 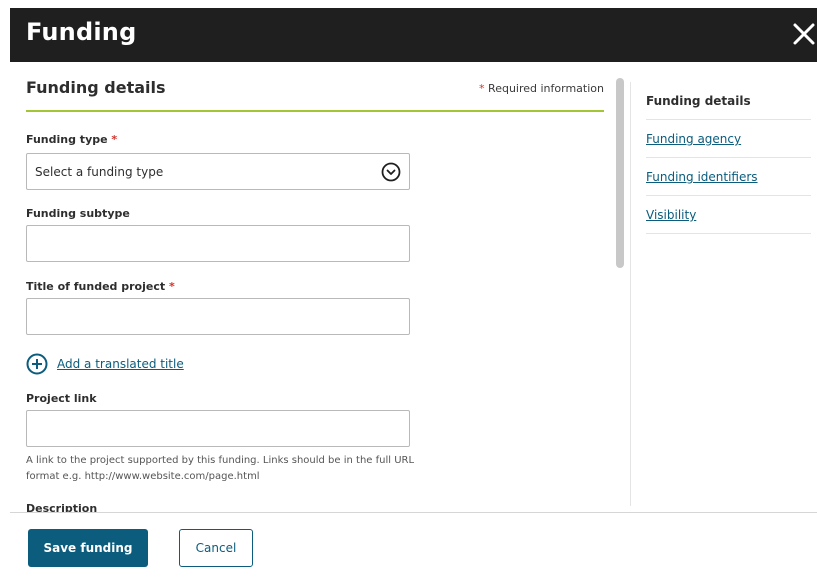 I want to click on section-header: Funding details * Required information, so click(x=315, y=94).